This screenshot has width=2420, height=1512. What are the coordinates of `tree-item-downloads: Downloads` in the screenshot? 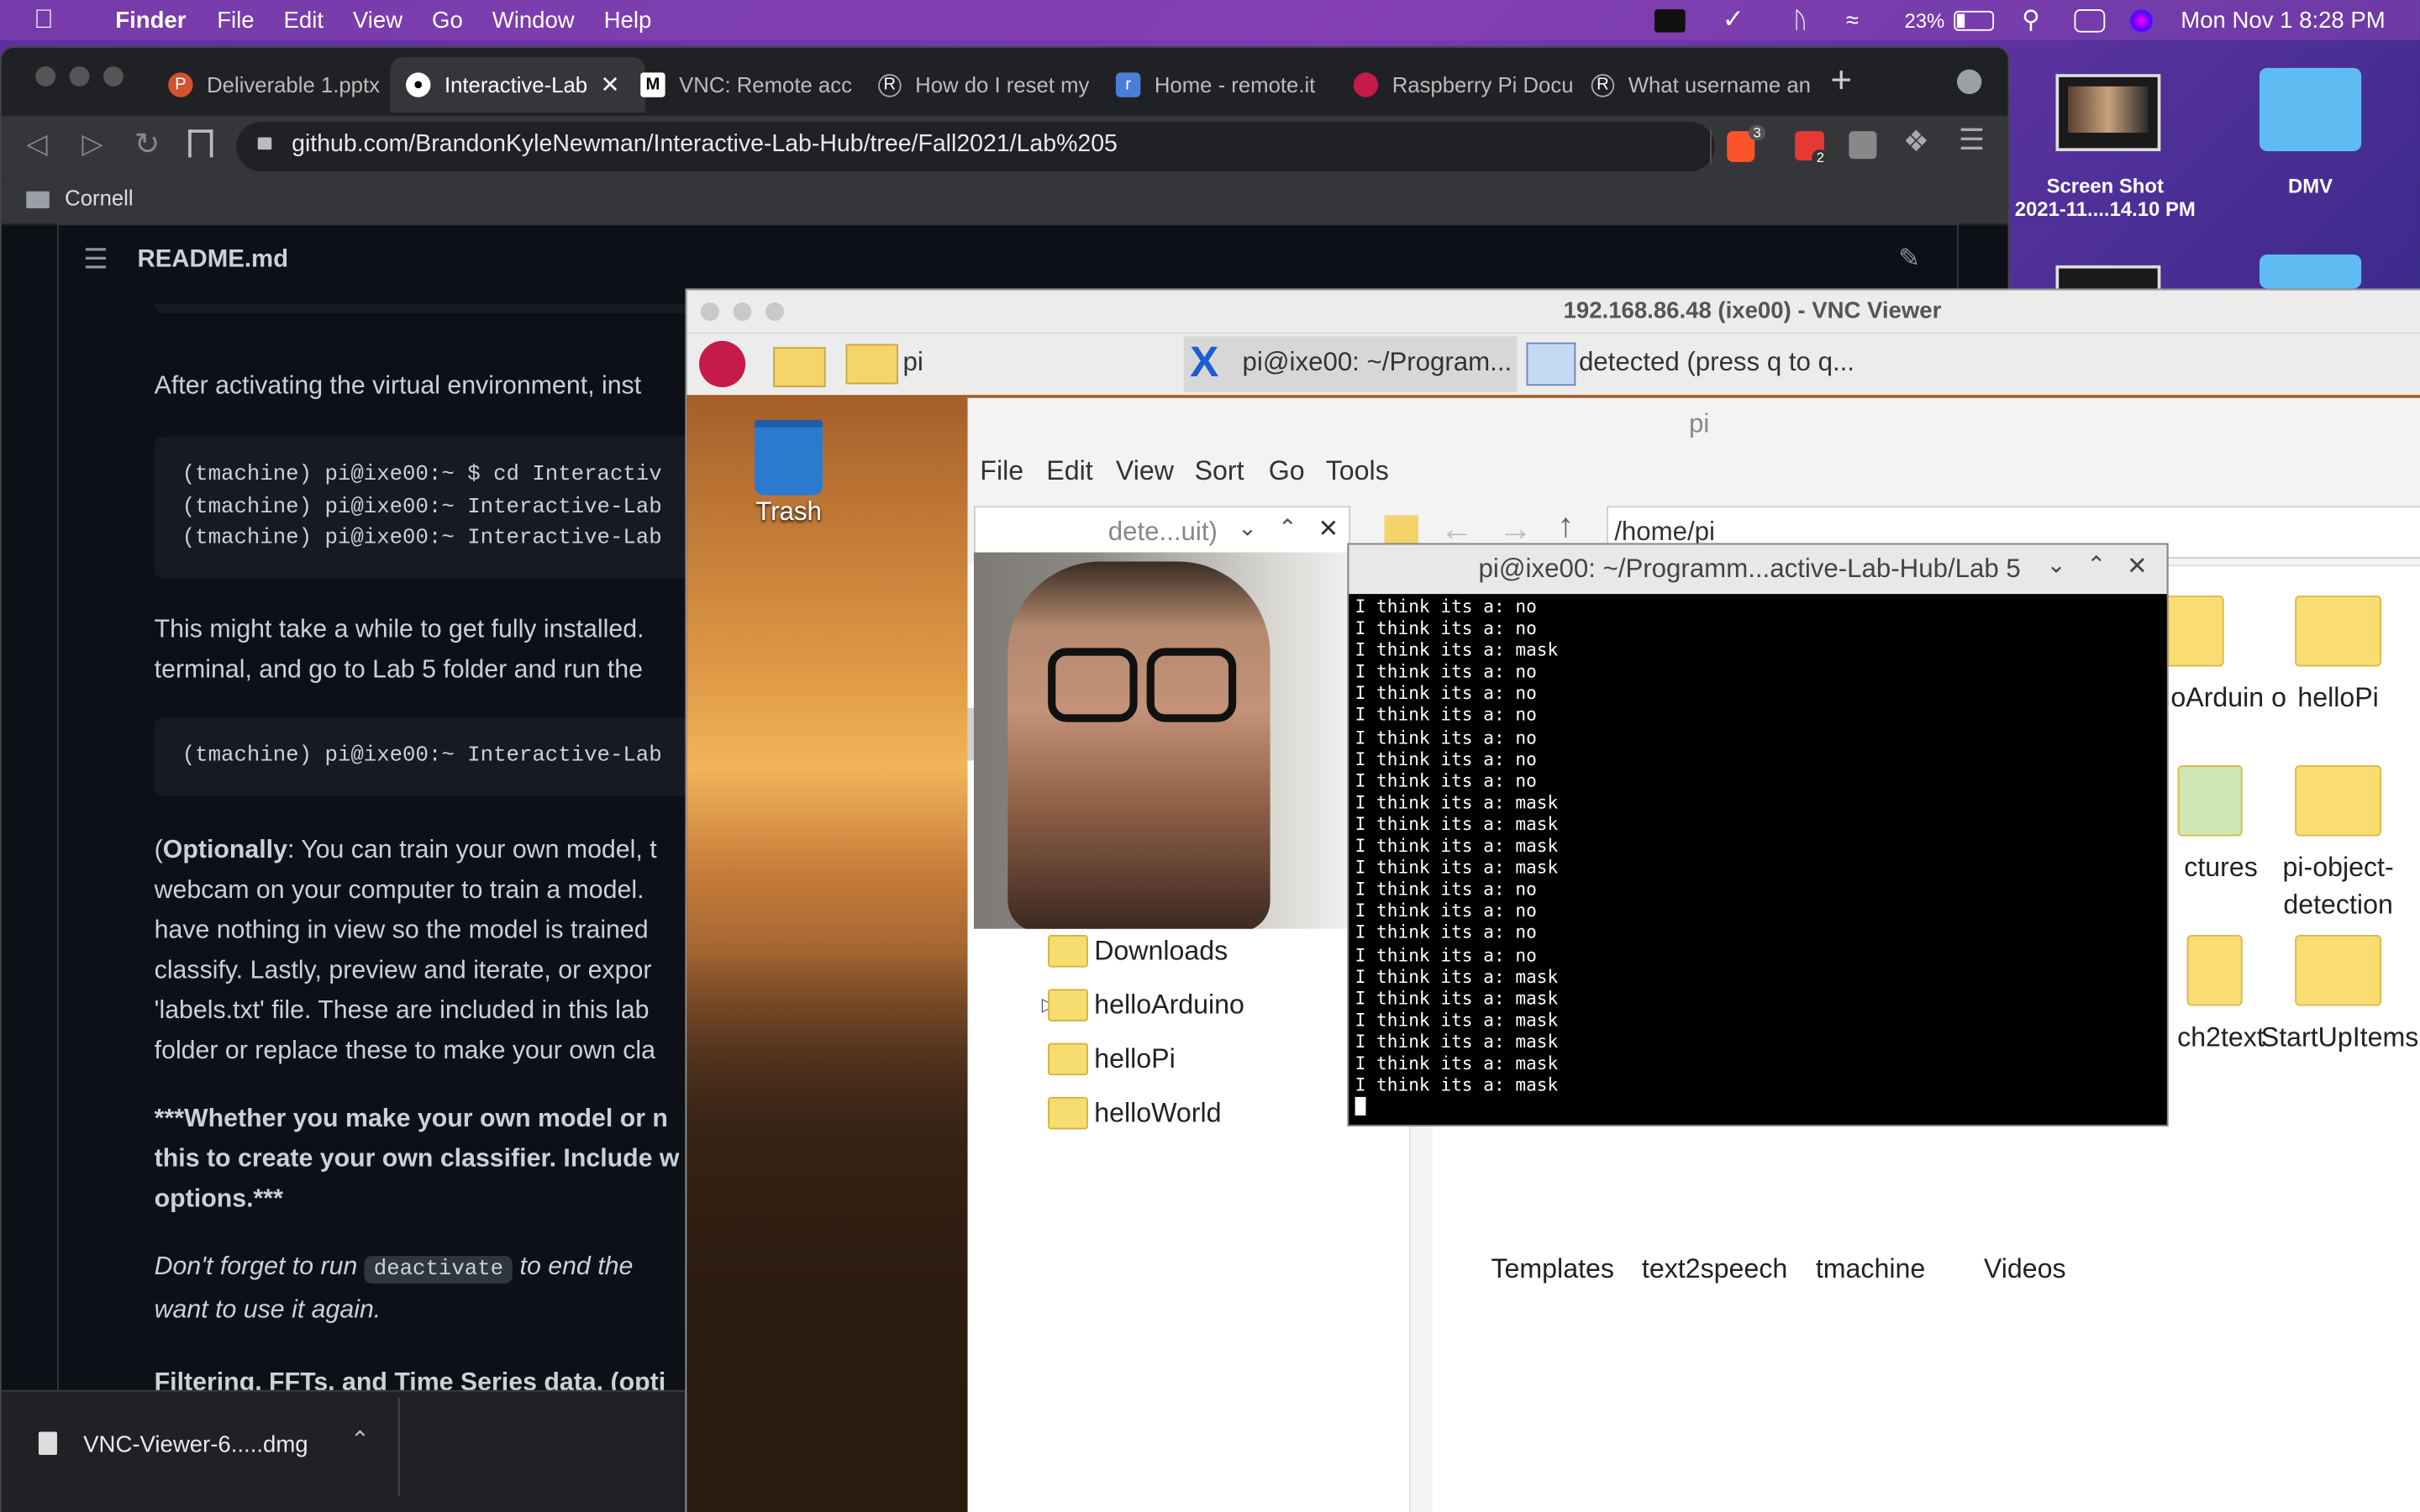 It's located at (1188, 950).